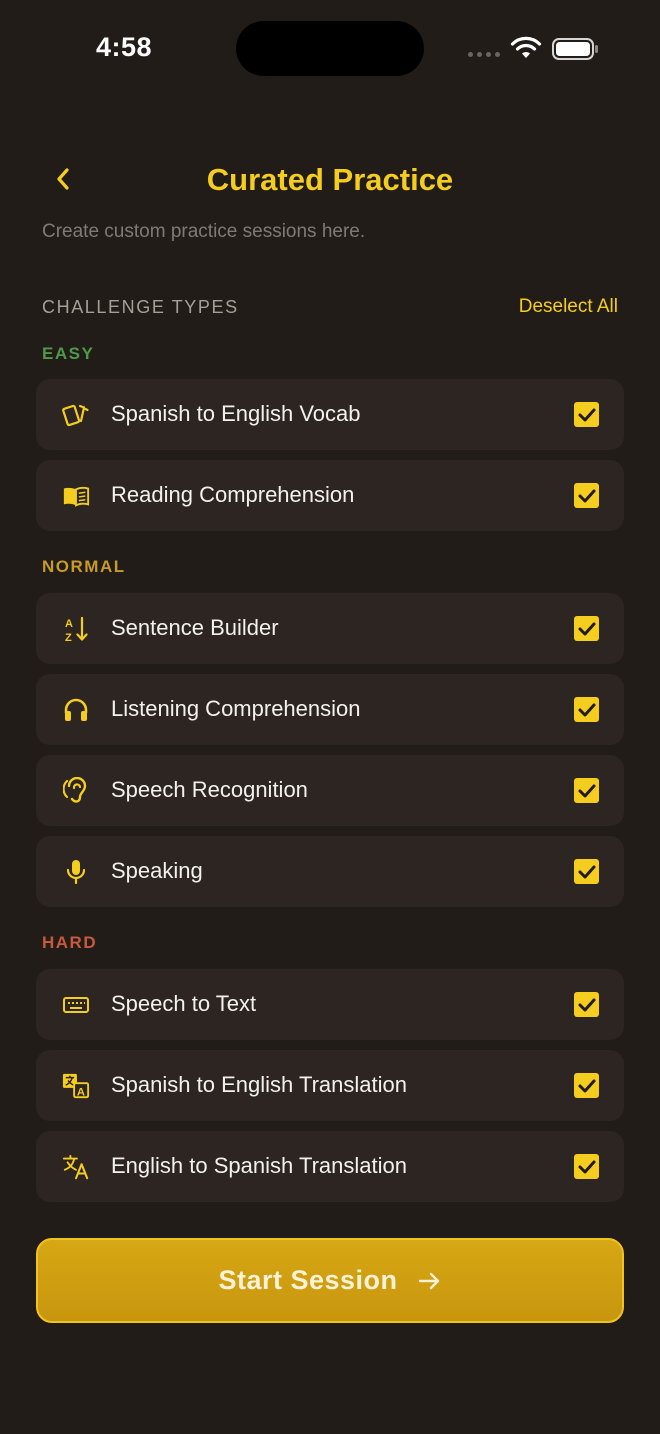 The height and width of the screenshot is (1434, 660). Describe the element at coordinates (140, 307) in the screenshot. I see `section-title: CHALLENGE TYPES` at that location.